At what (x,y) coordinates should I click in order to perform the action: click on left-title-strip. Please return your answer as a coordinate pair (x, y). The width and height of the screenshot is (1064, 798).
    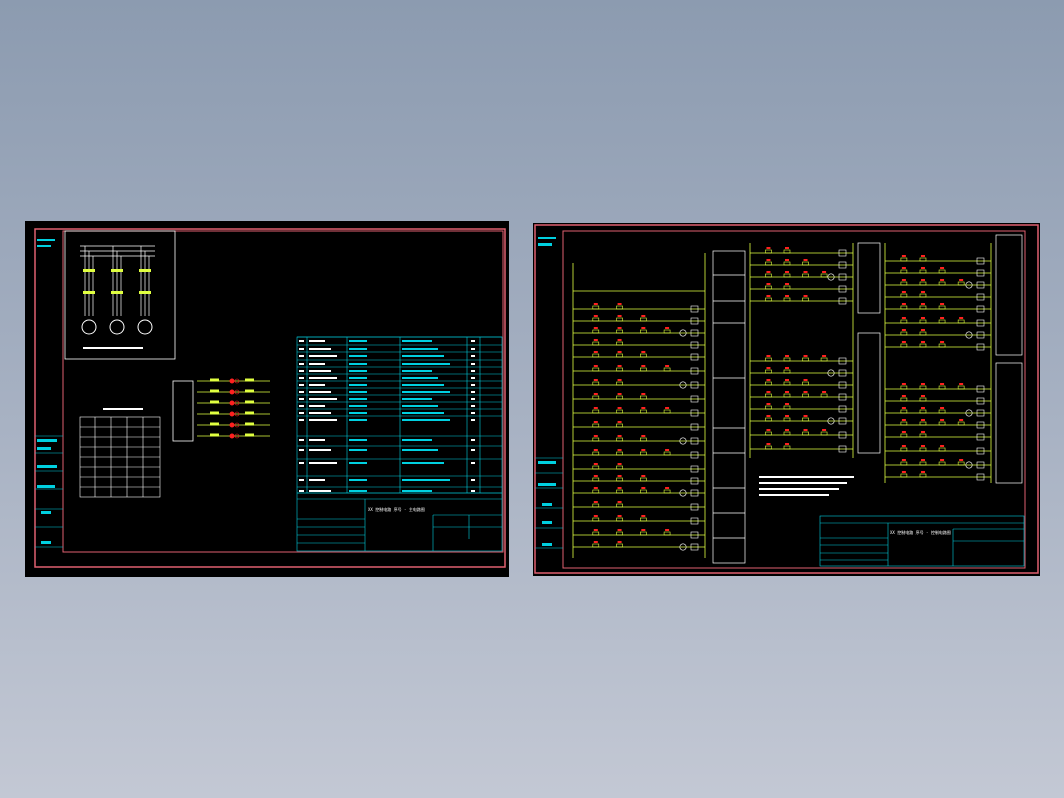
    Looking at the image, I should click on (49, 491).